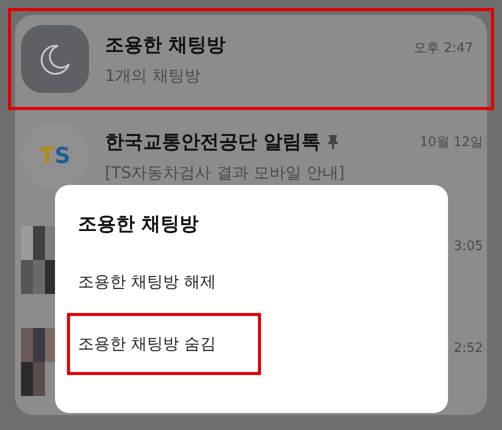  I want to click on chat-time: 3:05, so click(468, 246).